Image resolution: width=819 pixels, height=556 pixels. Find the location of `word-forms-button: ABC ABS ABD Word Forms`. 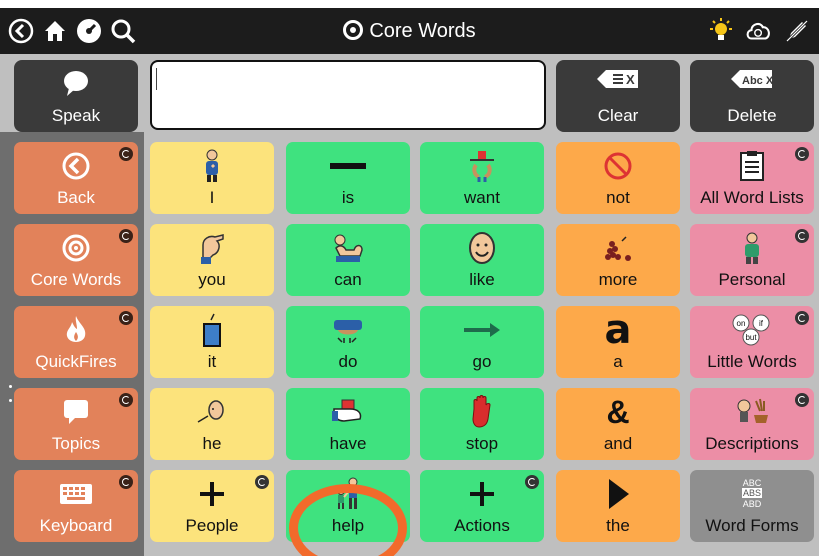

word-forms-button: ABC ABS ABD Word Forms is located at coordinates (752, 506).